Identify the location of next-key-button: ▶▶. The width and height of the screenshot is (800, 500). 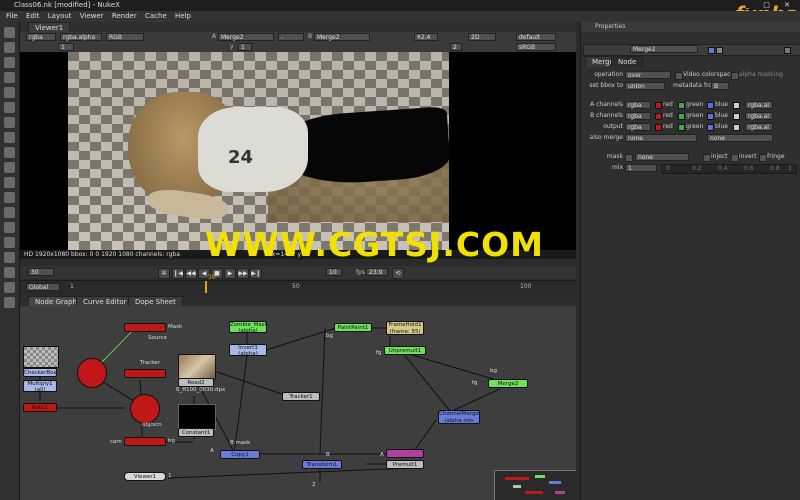
(243, 273).